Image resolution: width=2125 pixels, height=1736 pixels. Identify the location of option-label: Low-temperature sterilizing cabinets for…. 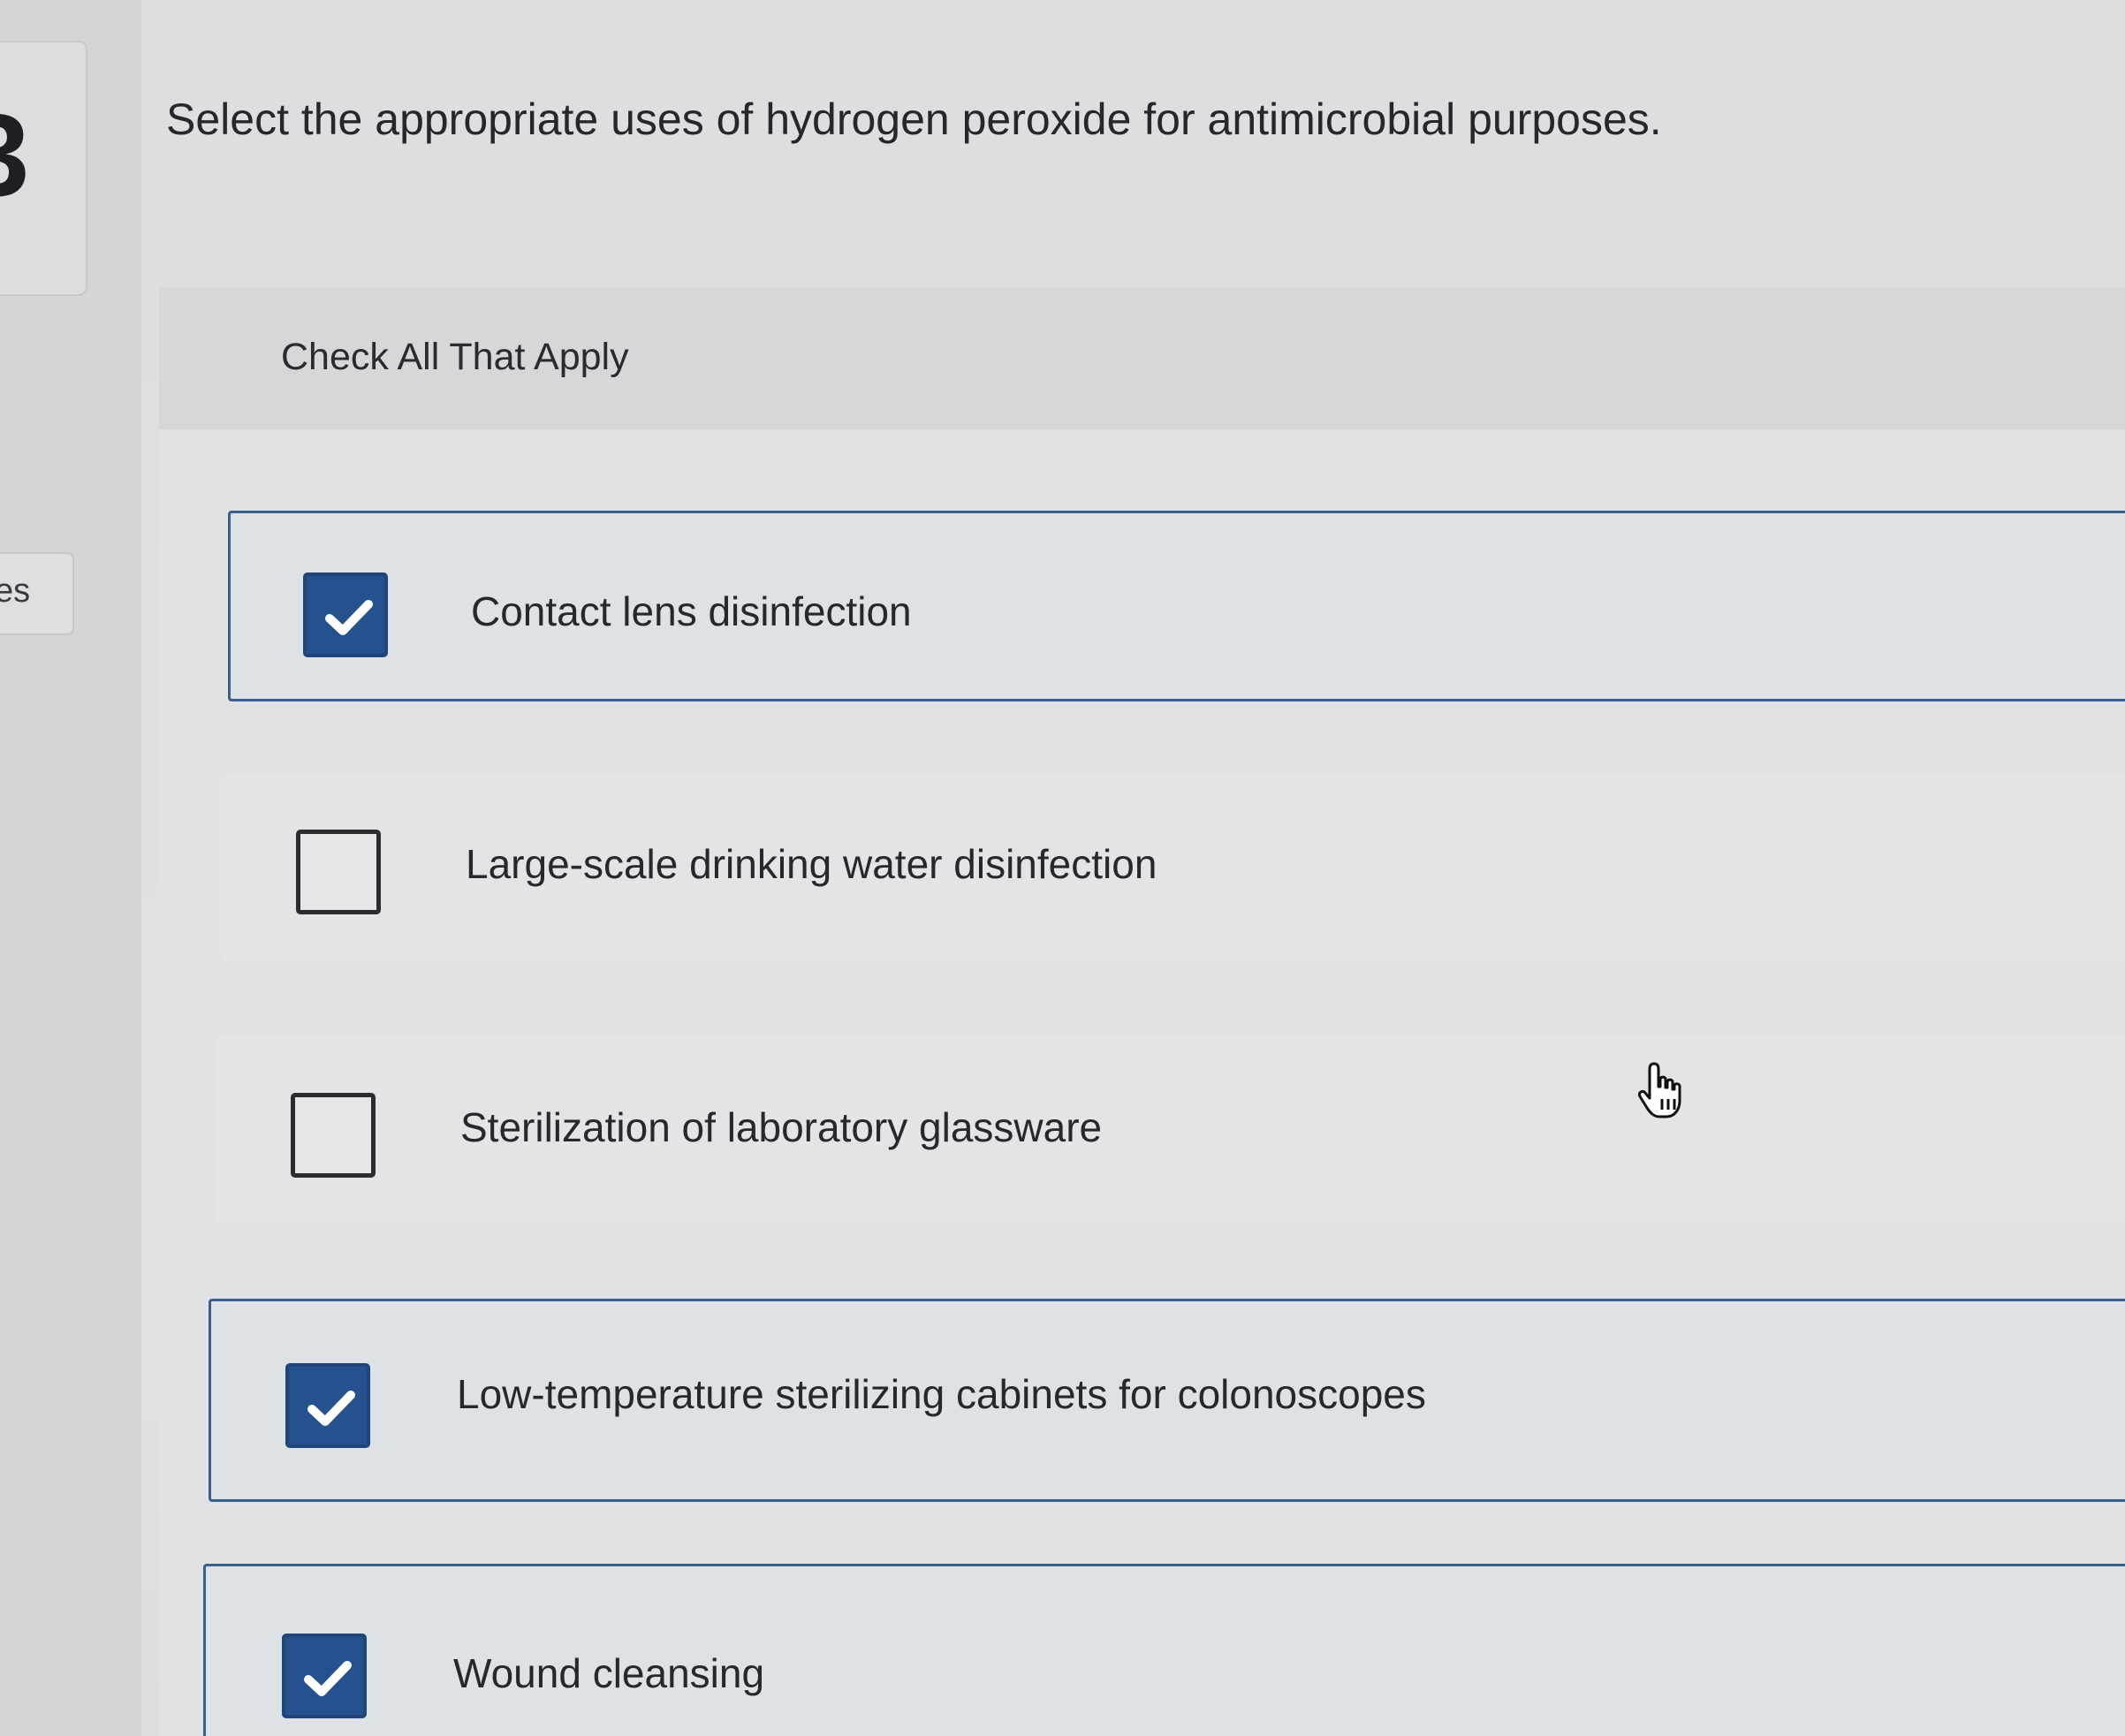
(941, 1394).